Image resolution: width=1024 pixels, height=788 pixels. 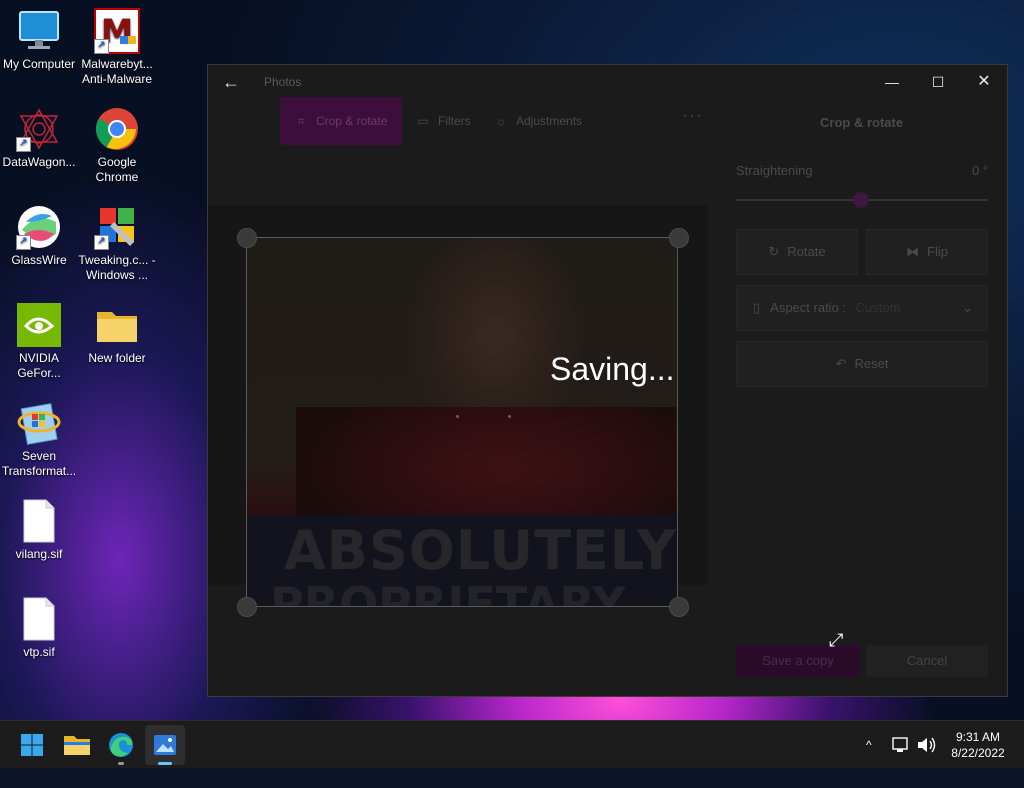 I want to click on rotate-button: ↻ Rotate, so click(x=797, y=252).